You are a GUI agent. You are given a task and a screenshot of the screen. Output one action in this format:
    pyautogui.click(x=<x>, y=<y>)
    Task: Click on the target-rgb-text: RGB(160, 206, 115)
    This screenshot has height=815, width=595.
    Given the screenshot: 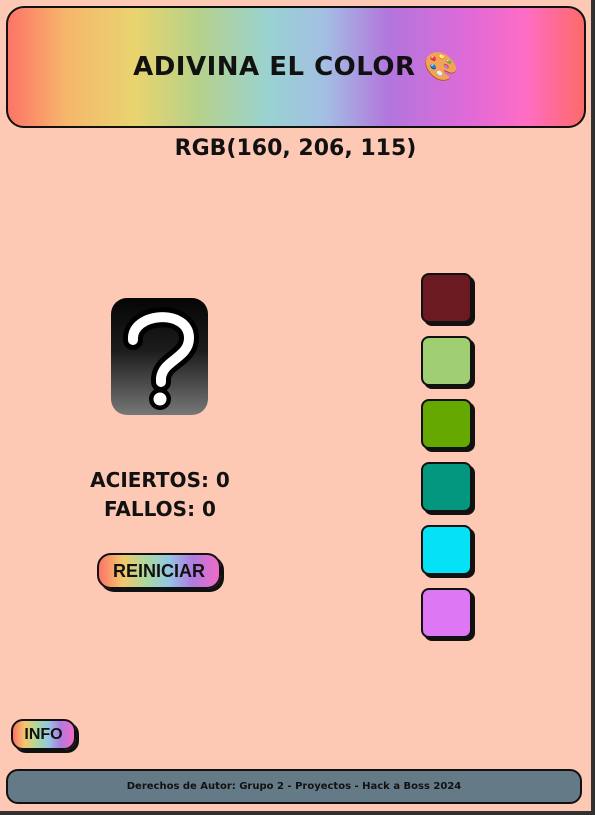 What is the action you would take?
    pyautogui.click(x=295, y=148)
    